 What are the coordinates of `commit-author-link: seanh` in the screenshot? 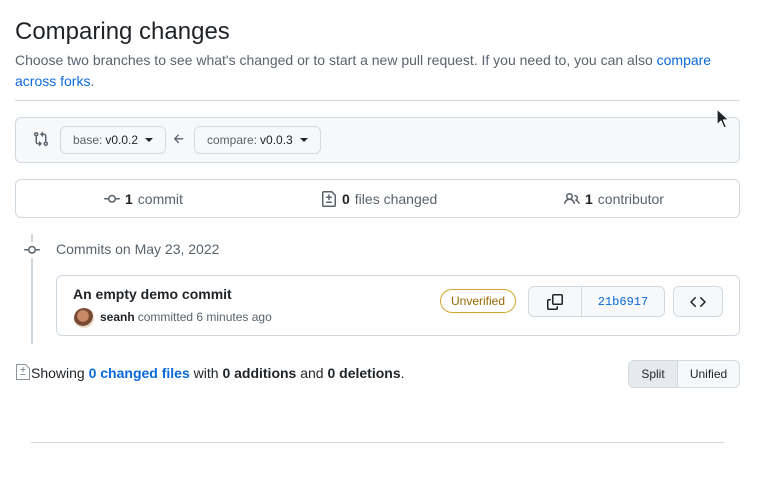 It's located at (117, 317).